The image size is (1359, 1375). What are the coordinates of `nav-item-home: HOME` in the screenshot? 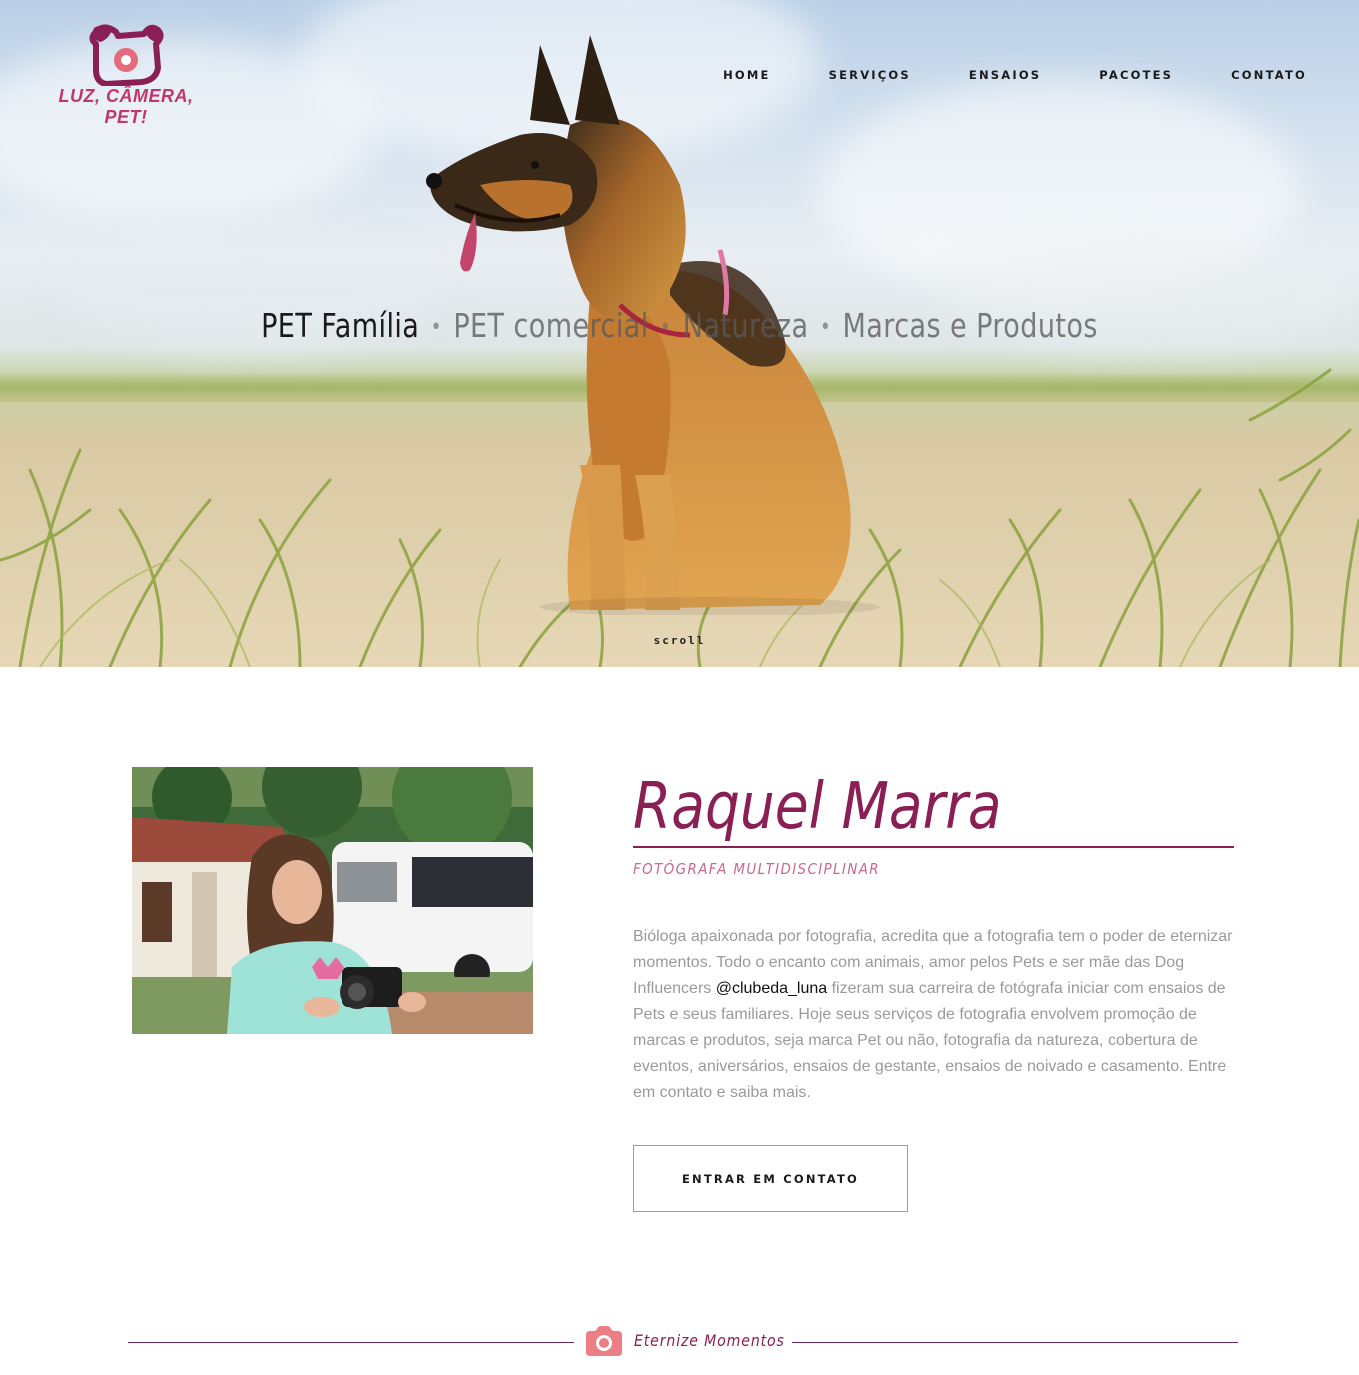 It's located at (747, 75).